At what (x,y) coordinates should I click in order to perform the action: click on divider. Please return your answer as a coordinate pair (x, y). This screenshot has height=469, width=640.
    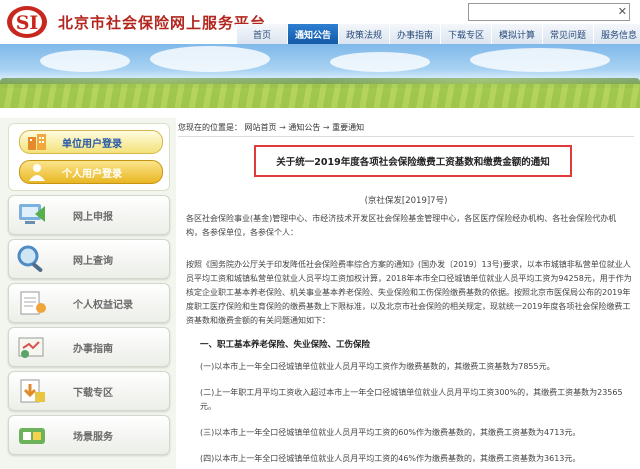
    Looking at the image, I should click on (406, 136).